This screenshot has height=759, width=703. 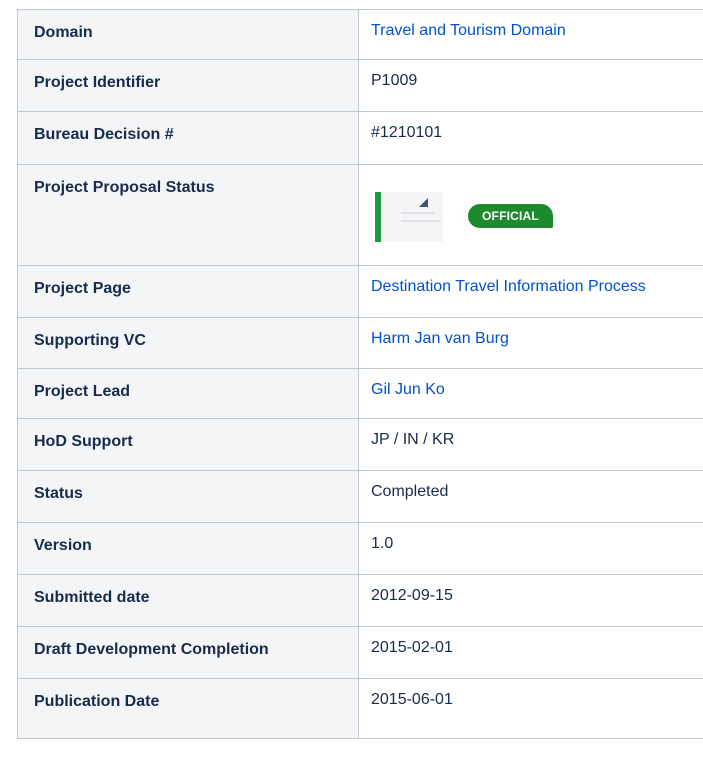 What do you see at coordinates (530, 393) in the screenshot?
I see `value-project-lead: Gil Jun Ko` at bounding box center [530, 393].